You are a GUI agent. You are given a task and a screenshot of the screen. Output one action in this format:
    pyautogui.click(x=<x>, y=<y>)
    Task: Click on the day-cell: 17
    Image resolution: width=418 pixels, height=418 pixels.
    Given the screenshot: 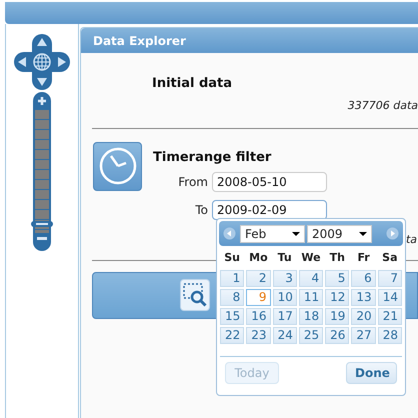 What is the action you would take?
    pyautogui.click(x=284, y=316)
    